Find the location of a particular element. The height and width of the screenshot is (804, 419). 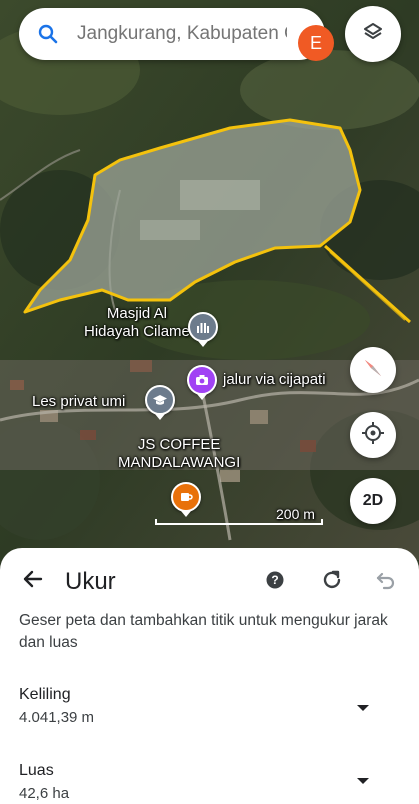

sheet-title: Ukur is located at coordinates (90, 581).